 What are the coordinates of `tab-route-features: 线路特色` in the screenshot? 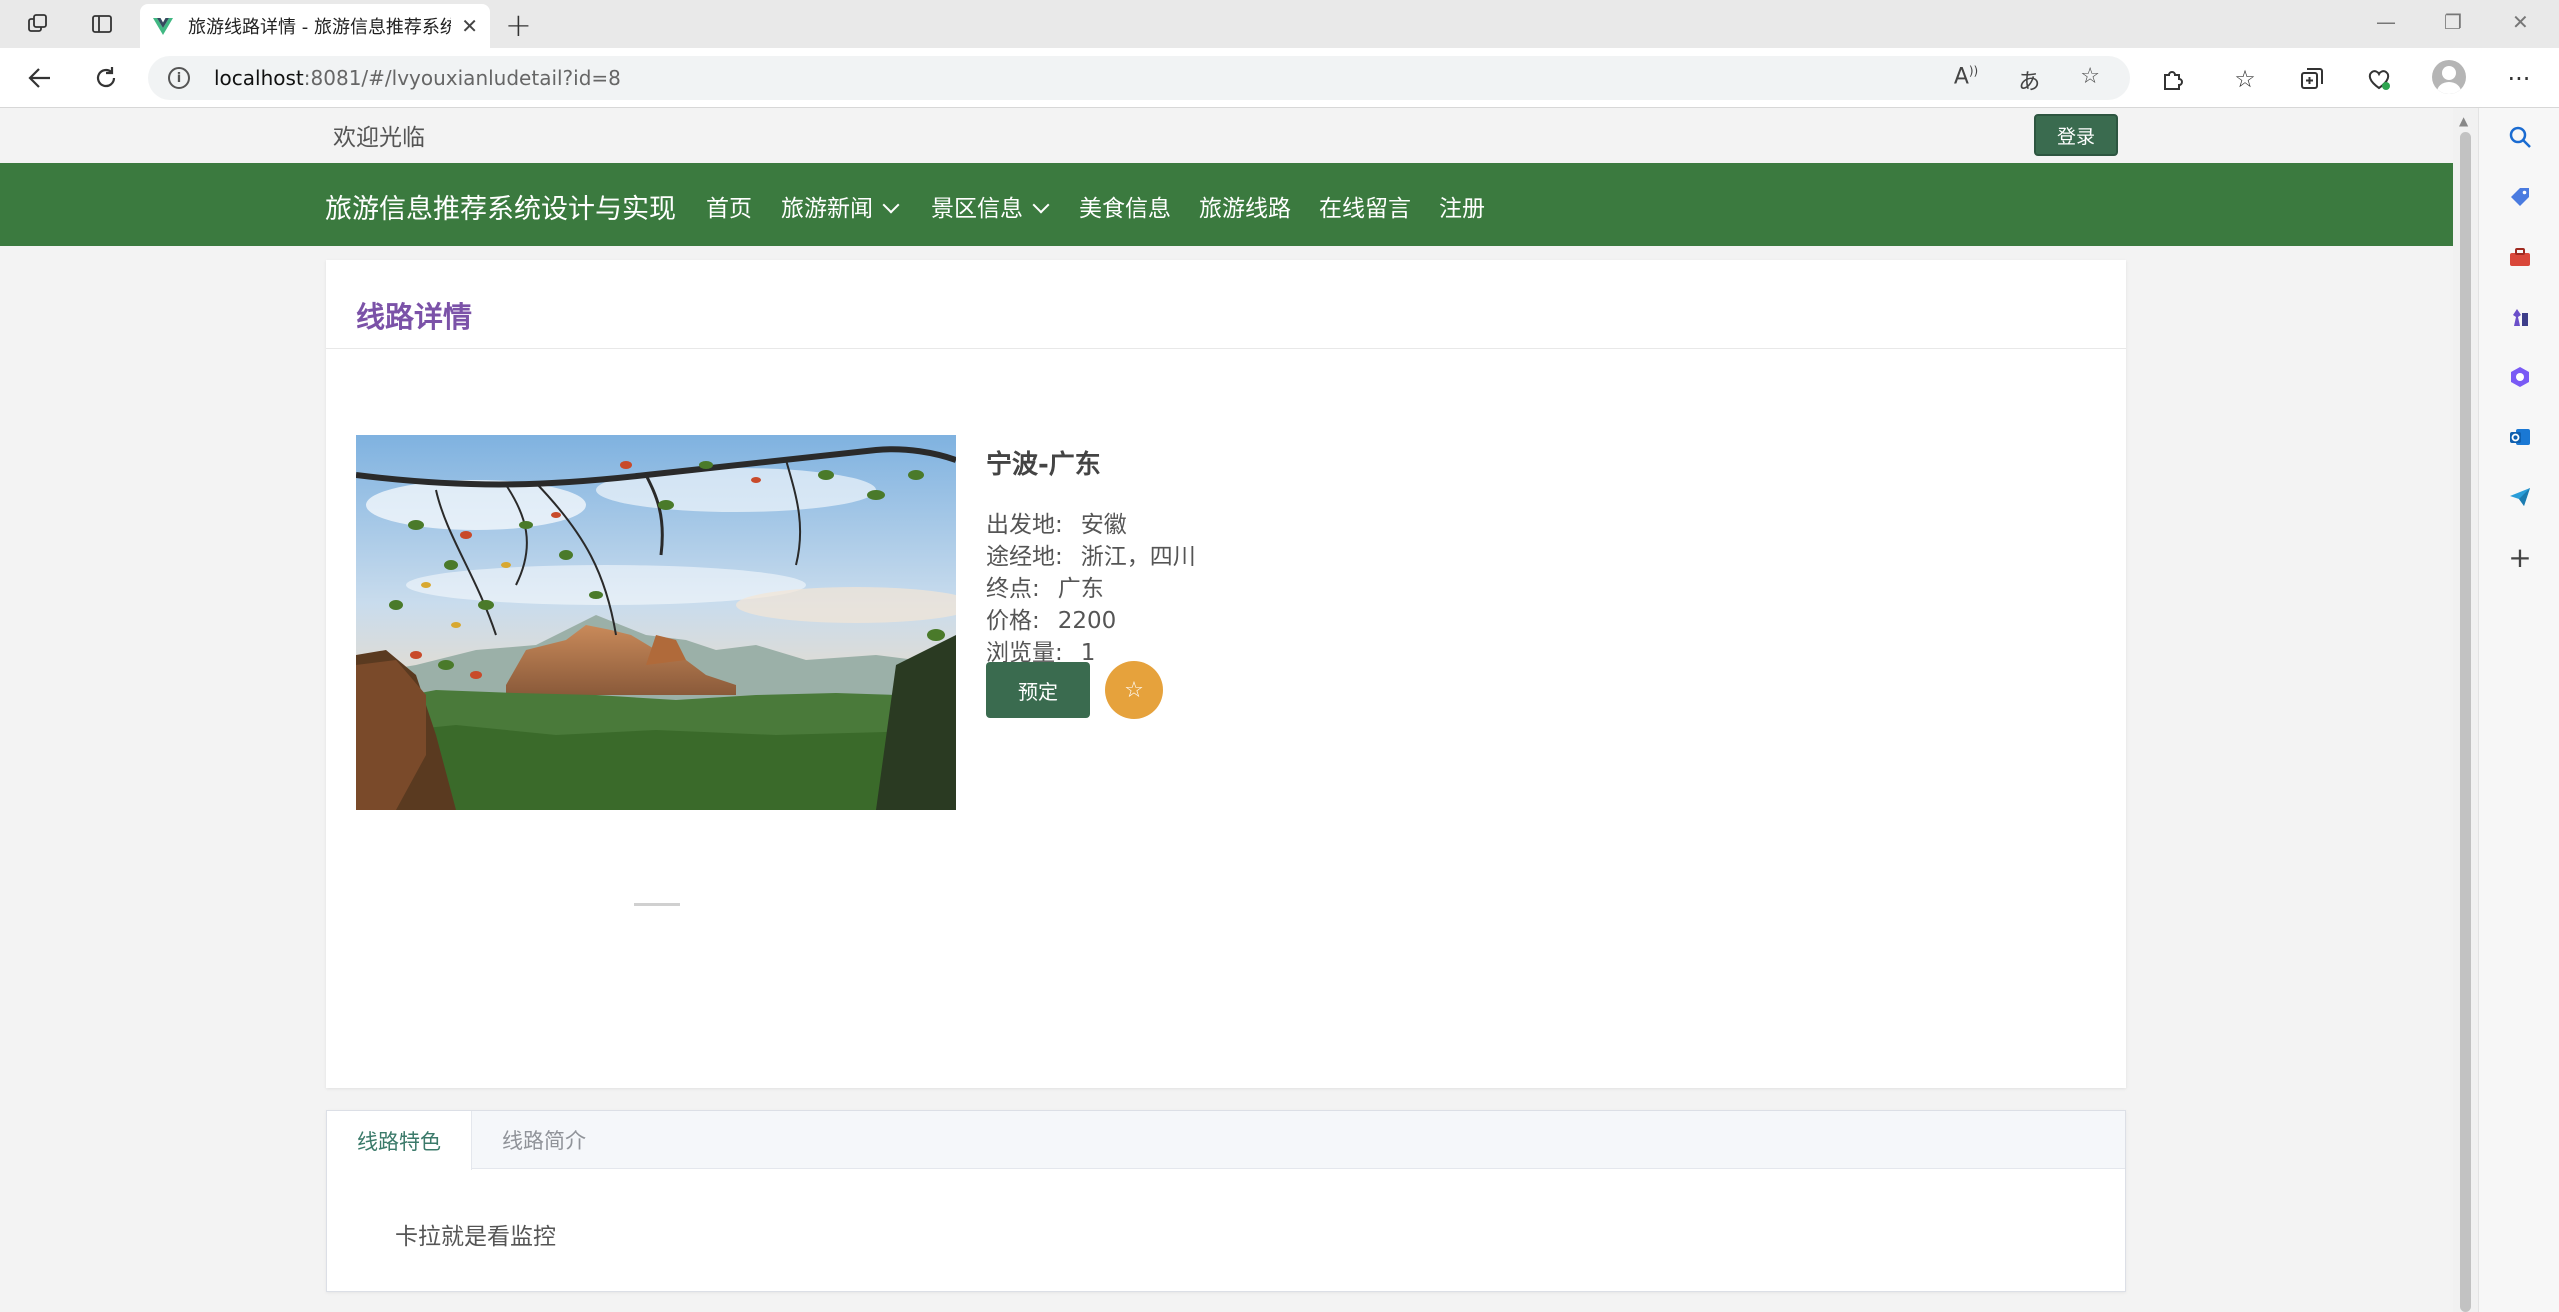 It's located at (399, 1140).